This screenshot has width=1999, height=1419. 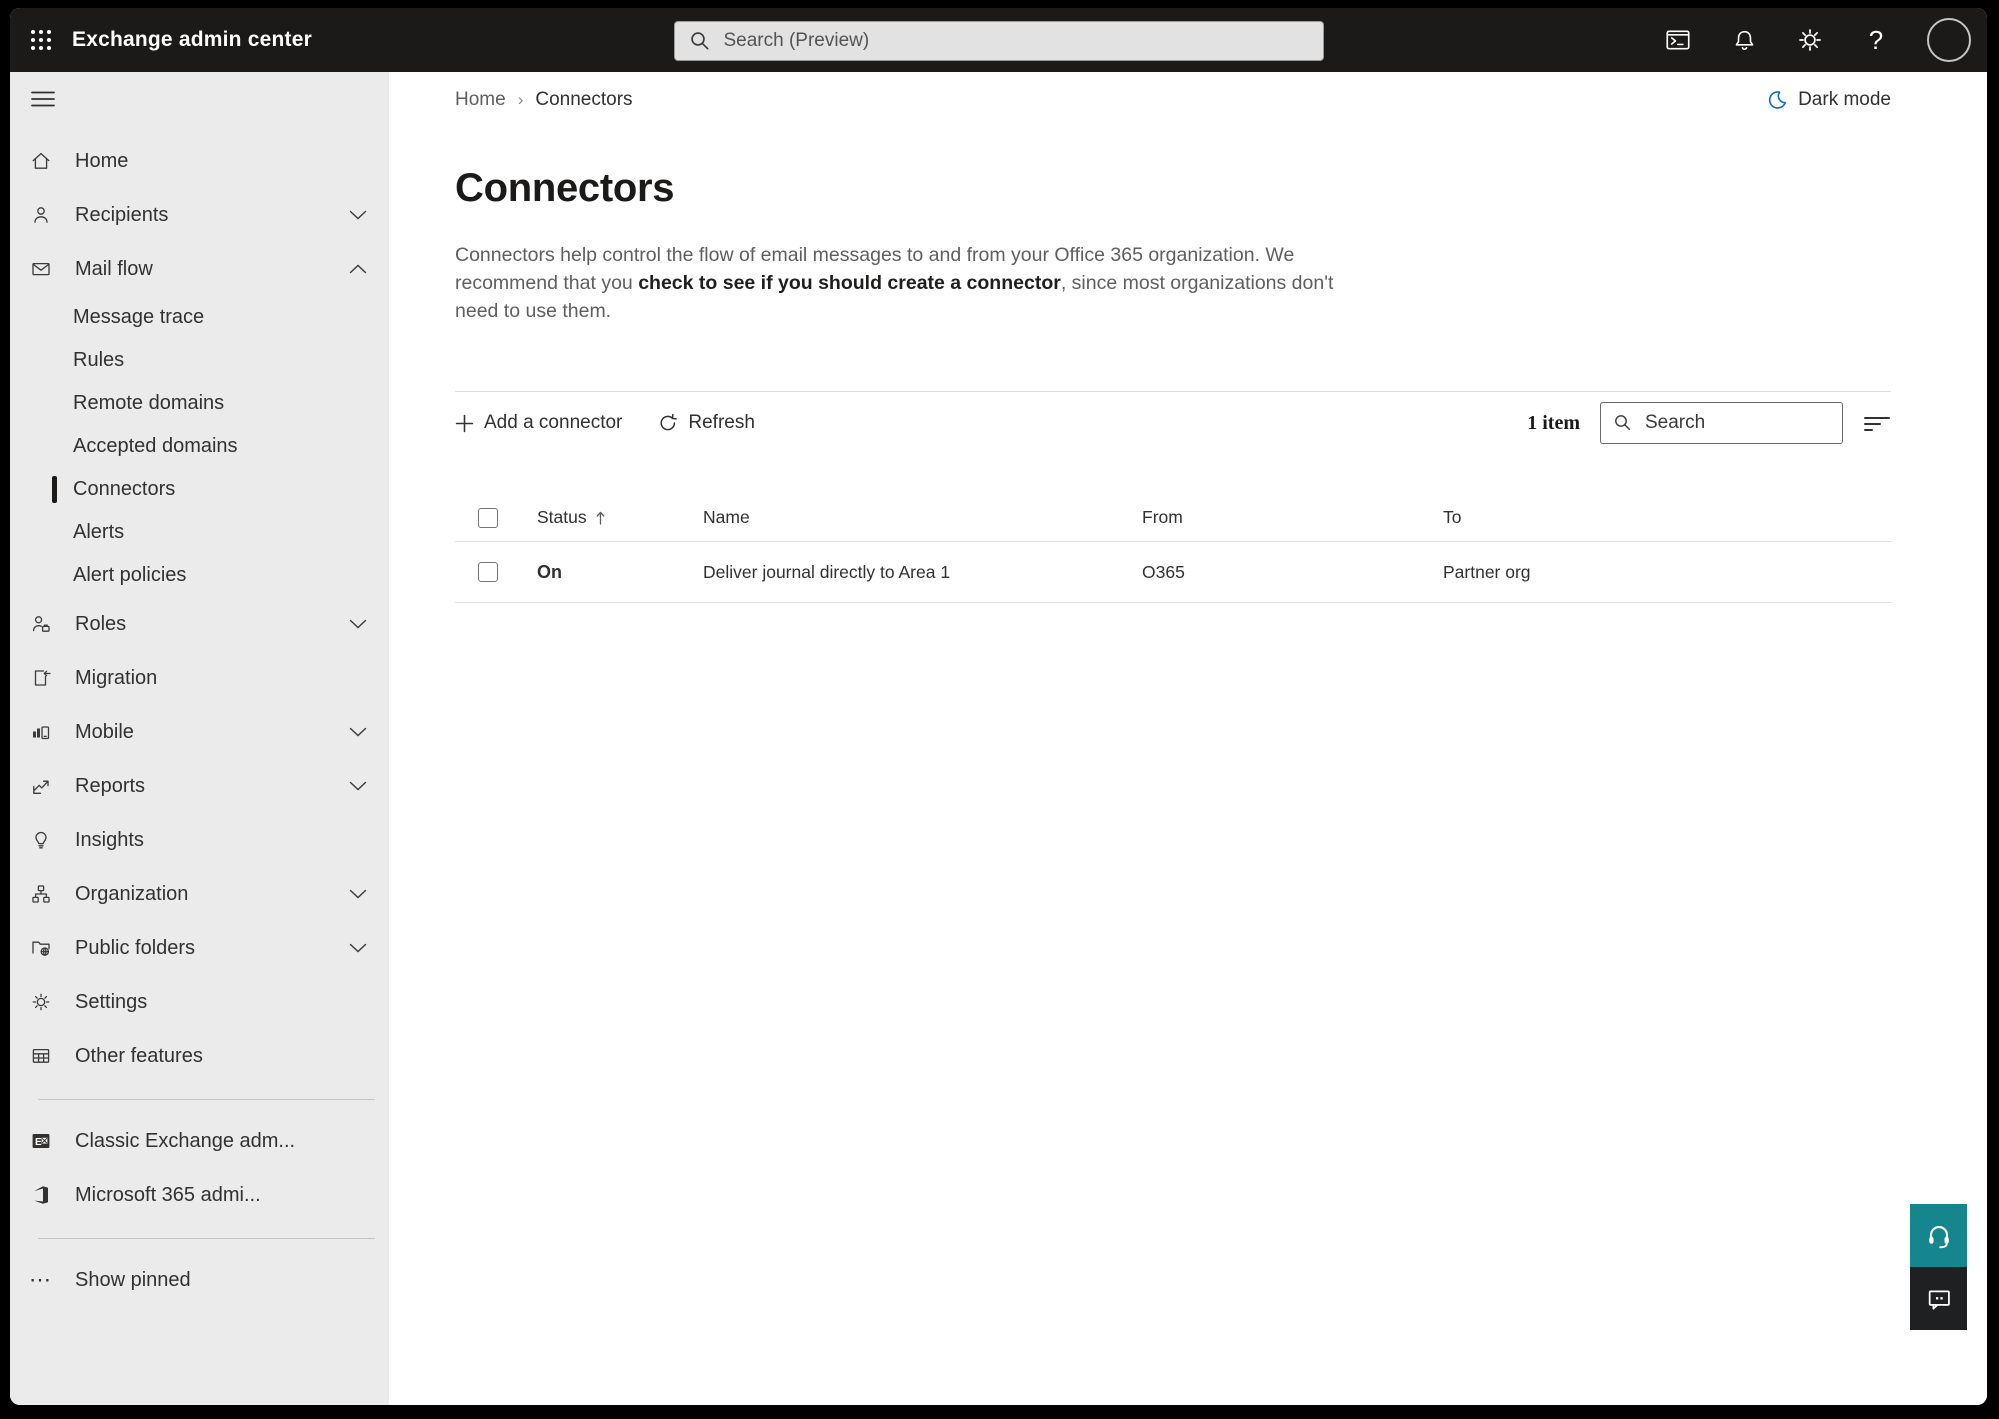 I want to click on sidebar-item-label: Mail flow, so click(x=114, y=268).